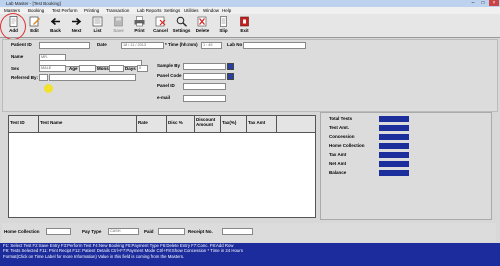  Describe the element at coordinates (25, 77) in the screenshot. I see `referred-by-label: Referred By:` at that location.